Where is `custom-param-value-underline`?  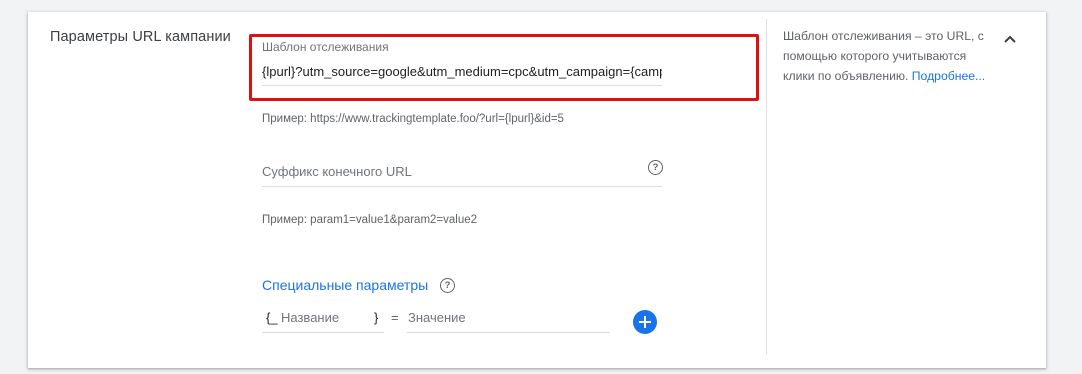 custom-param-value-underline is located at coordinates (508, 332).